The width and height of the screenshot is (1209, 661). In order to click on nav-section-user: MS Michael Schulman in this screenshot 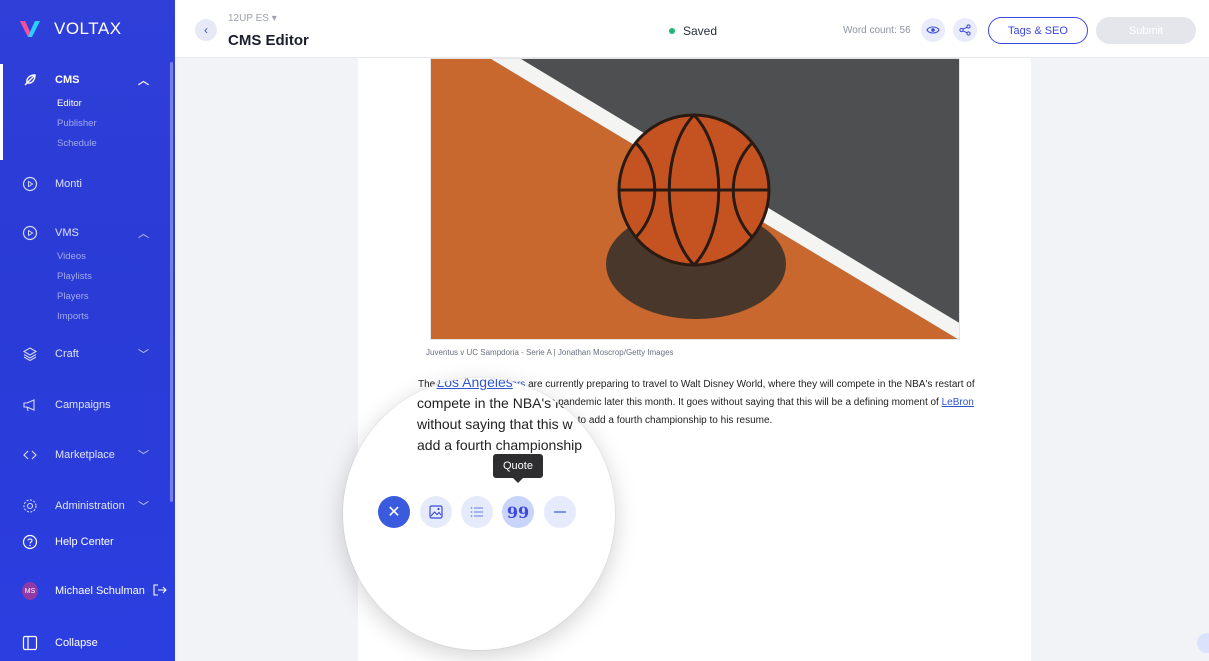, I will do `click(84, 591)`.